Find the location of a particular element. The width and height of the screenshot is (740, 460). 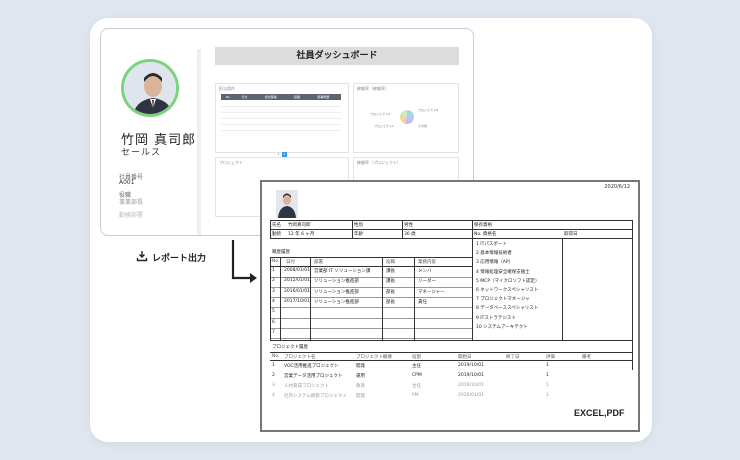

project-cell: 人材育成プロジェクト is located at coordinates (306, 386).